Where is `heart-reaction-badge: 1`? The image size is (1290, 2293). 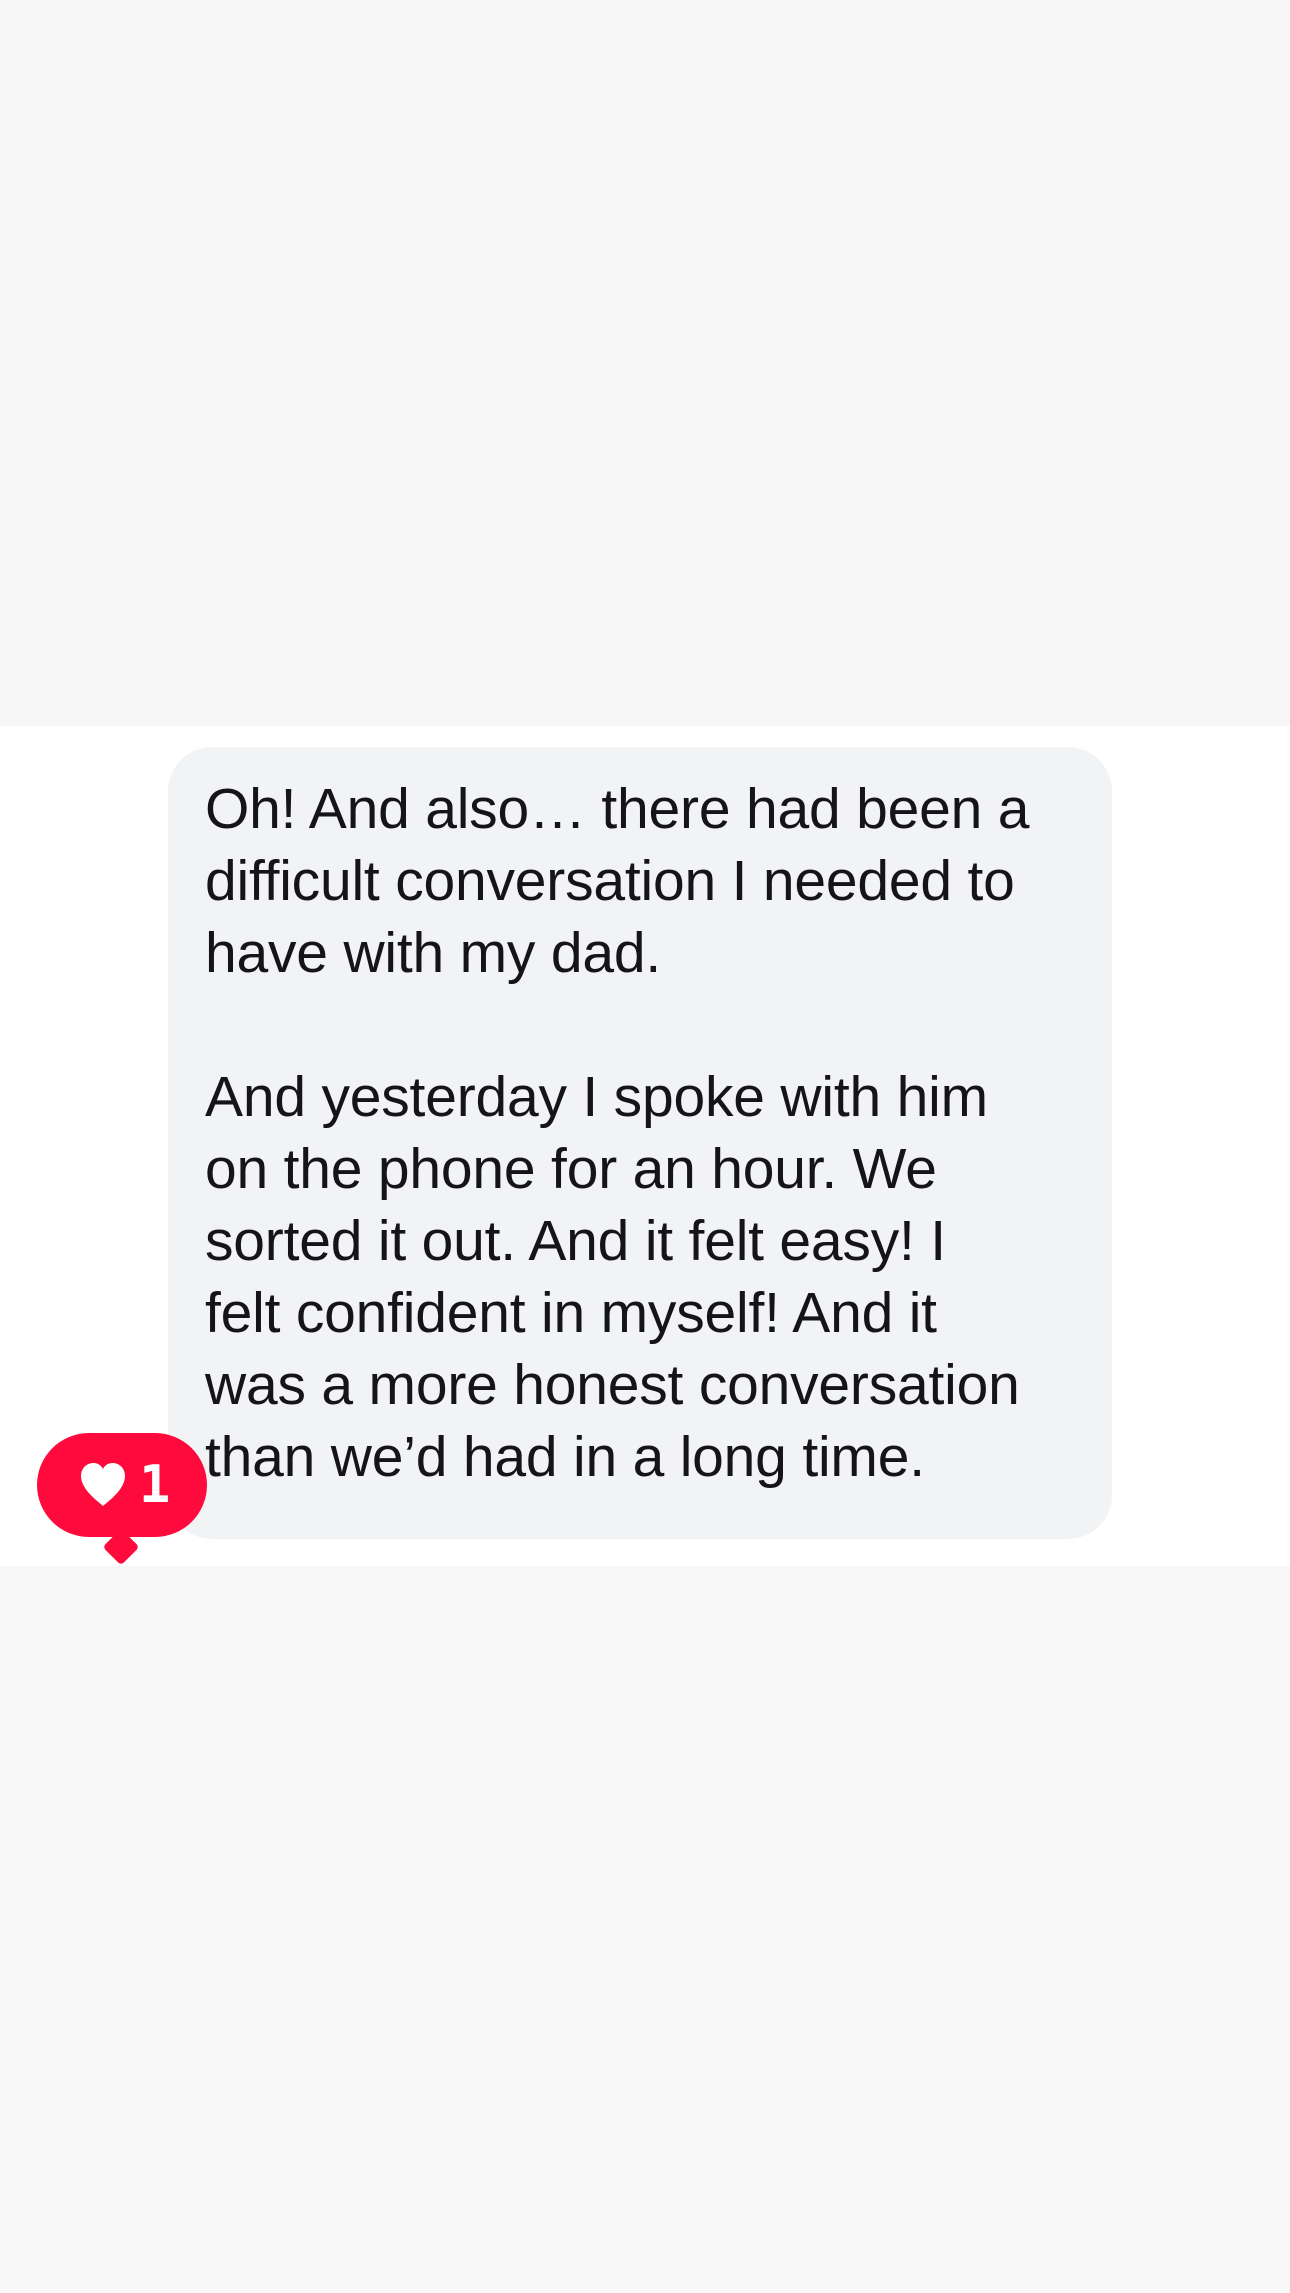
heart-reaction-badge: 1 is located at coordinates (122, 1485).